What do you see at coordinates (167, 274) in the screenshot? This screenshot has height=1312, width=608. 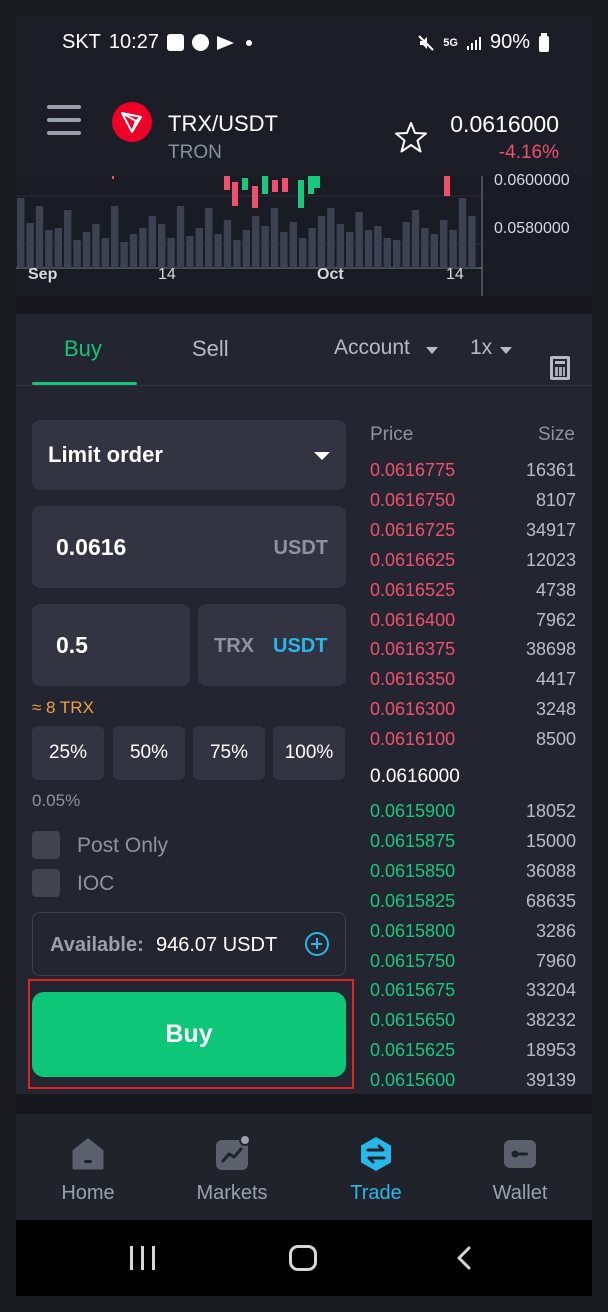 I see `date-label: 14` at bounding box center [167, 274].